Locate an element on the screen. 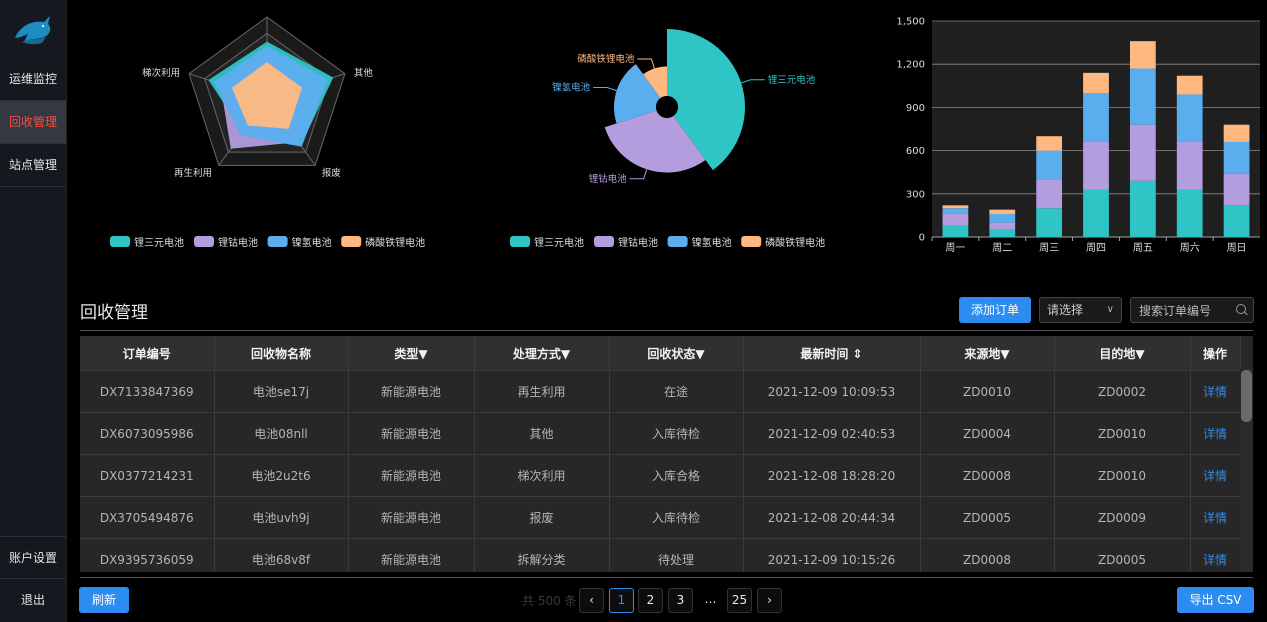  page-2-button: 2 is located at coordinates (650, 600).